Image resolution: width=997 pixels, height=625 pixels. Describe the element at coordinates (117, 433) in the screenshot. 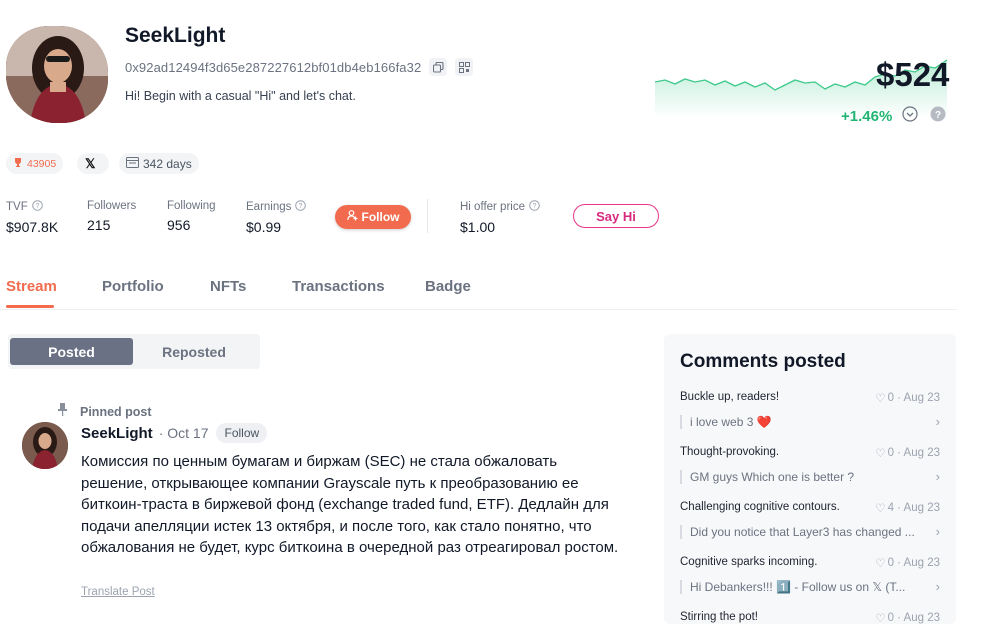

I see `post-author-name: SeekLight` at that location.